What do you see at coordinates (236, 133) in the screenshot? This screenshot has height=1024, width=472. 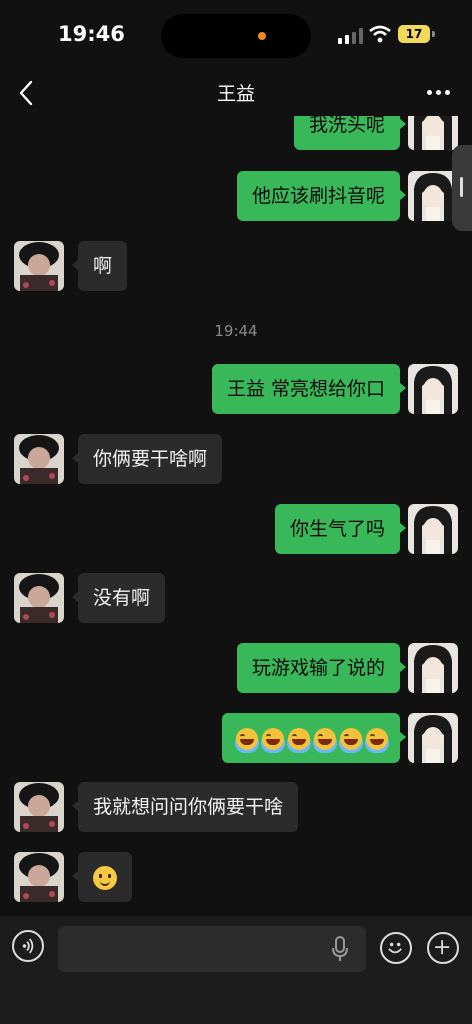 I see `message-row-me: 我洗头呢` at bounding box center [236, 133].